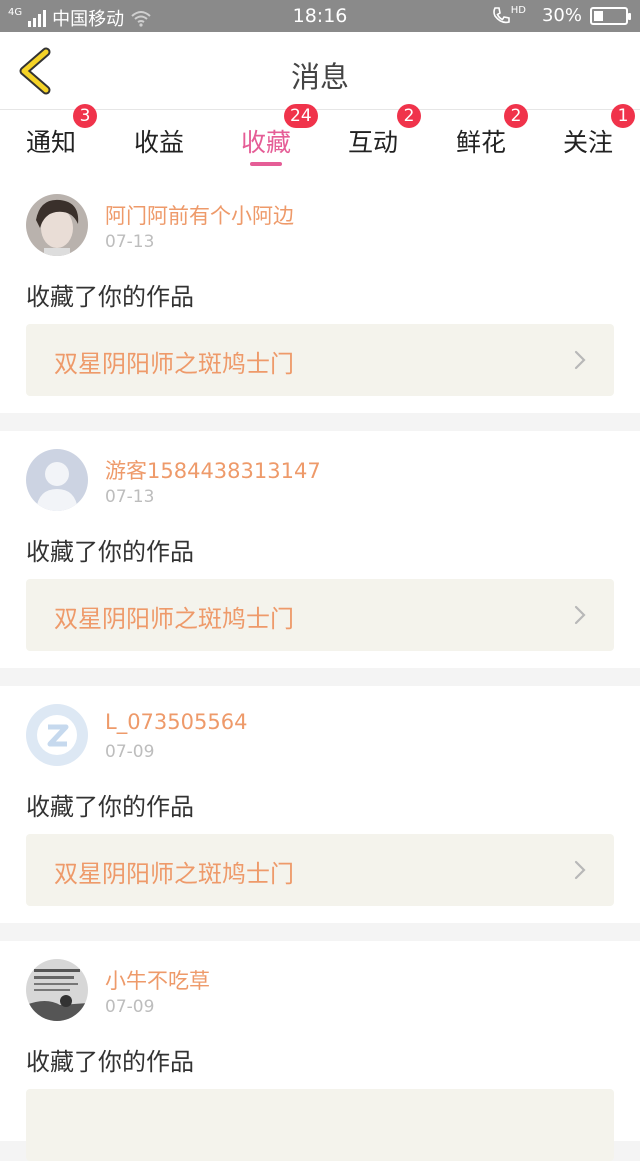 This screenshot has height=1161, width=640. What do you see at coordinates (501, 14) in the screenshot?
I see `phone-hd-icon` at bounding box center [501, 14].